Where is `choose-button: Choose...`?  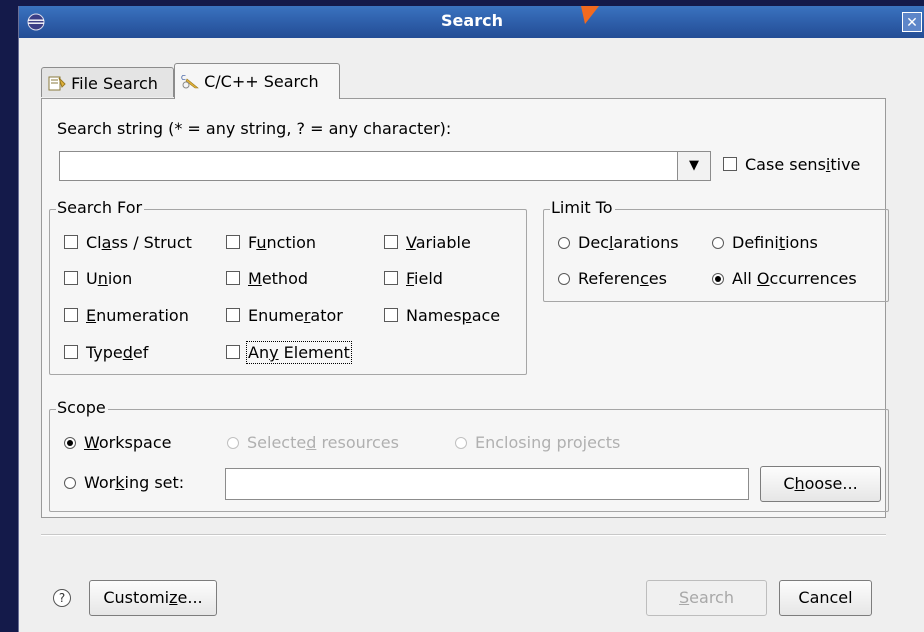 choose-button: Choose... is located at coordinates (820, 484).